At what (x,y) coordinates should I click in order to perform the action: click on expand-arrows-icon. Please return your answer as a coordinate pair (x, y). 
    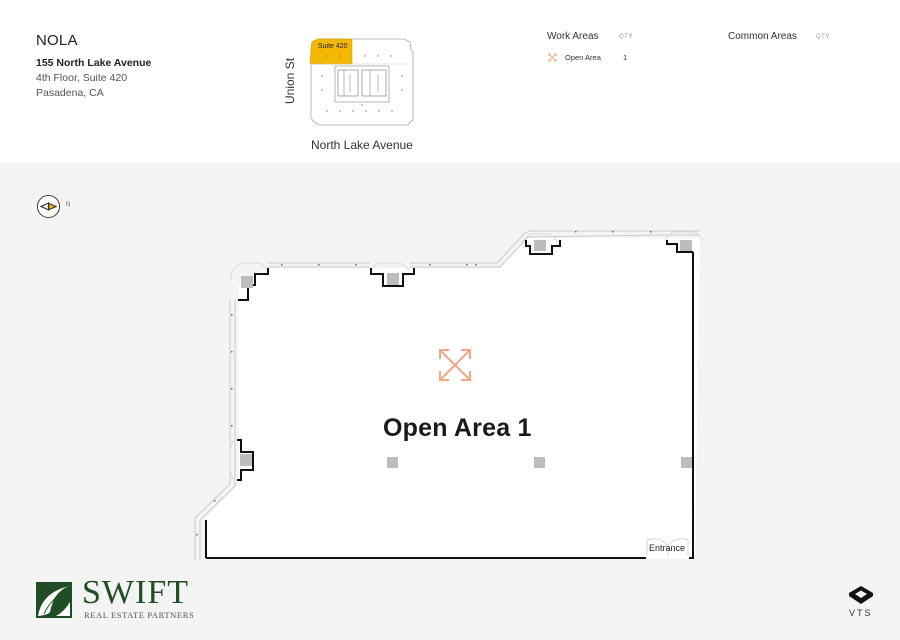
    Looking at the image, I should click on (552, 57).